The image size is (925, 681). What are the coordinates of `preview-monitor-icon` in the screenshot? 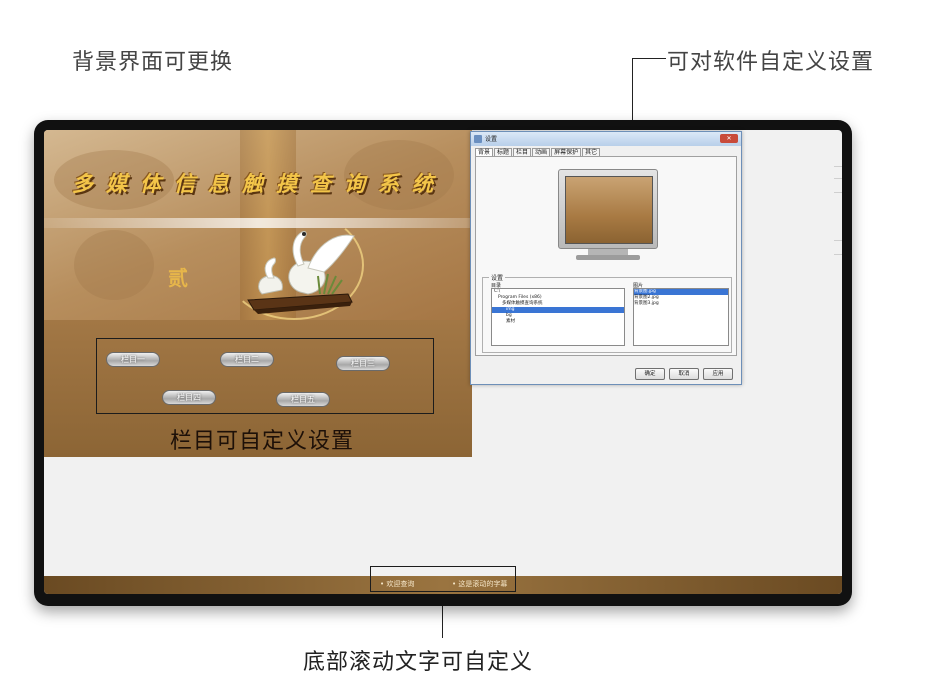 It's located at (608, 209).